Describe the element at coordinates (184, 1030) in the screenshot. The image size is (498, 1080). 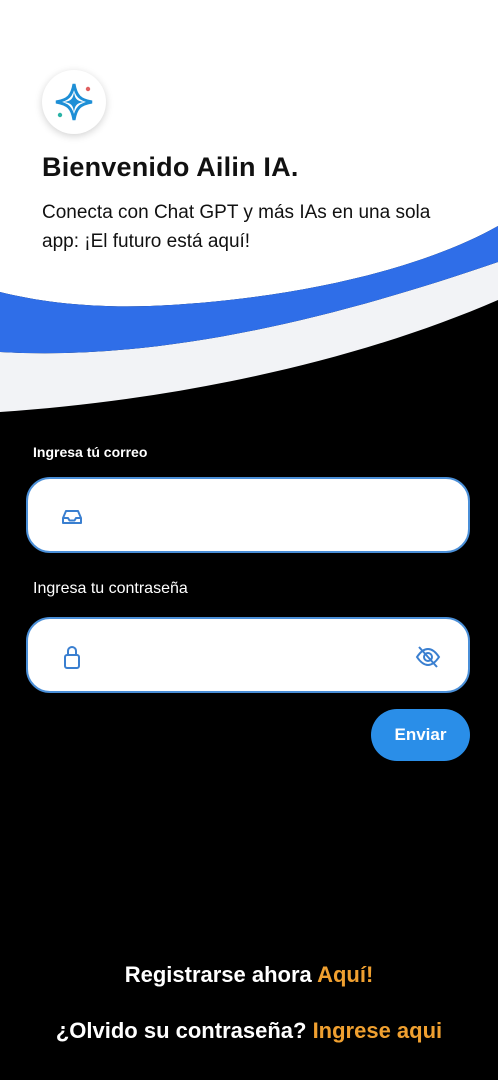
I see `forgot-password-text: ¿Olvido su contraseña?` at that location.